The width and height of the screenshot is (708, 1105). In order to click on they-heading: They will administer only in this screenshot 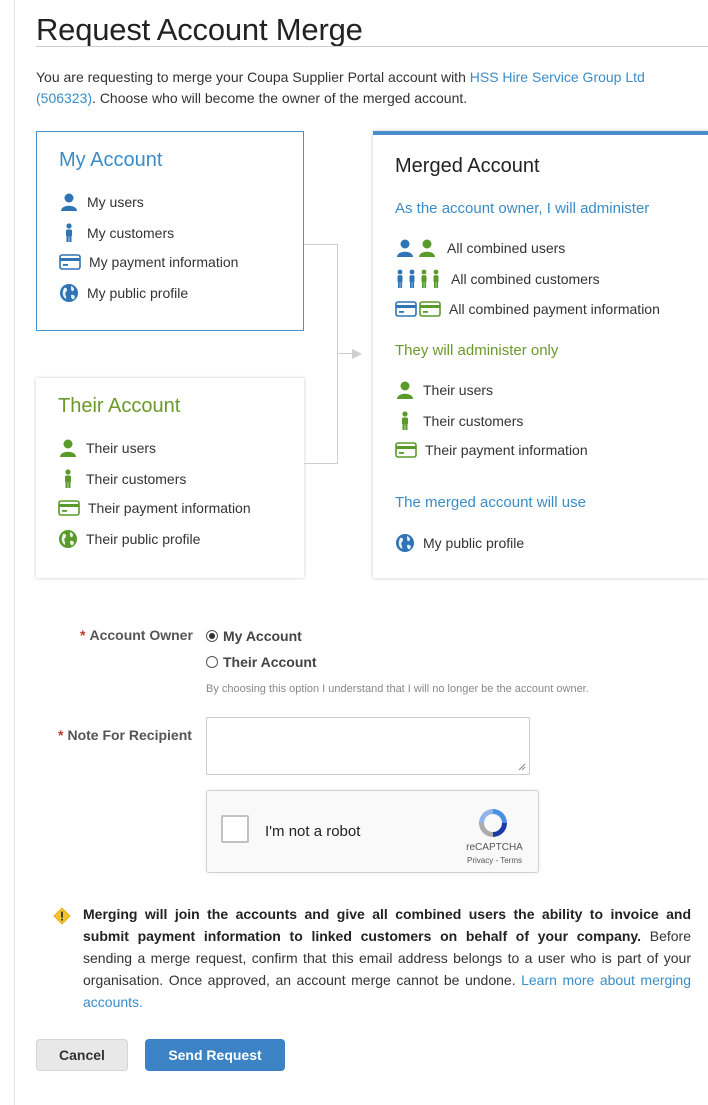, I will do `click(477, 350)`.